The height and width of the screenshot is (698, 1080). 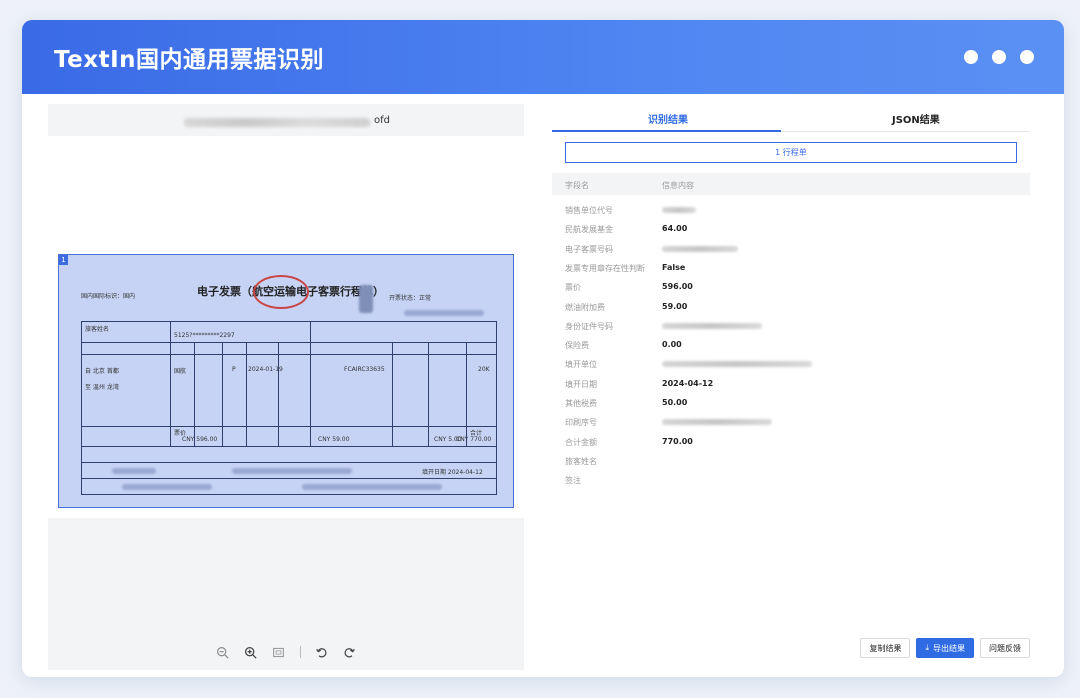 What do you see at coordinates (63, 260) in the screenshot?
I see `region-index-badge: 1` at bounding box center [63, 260].